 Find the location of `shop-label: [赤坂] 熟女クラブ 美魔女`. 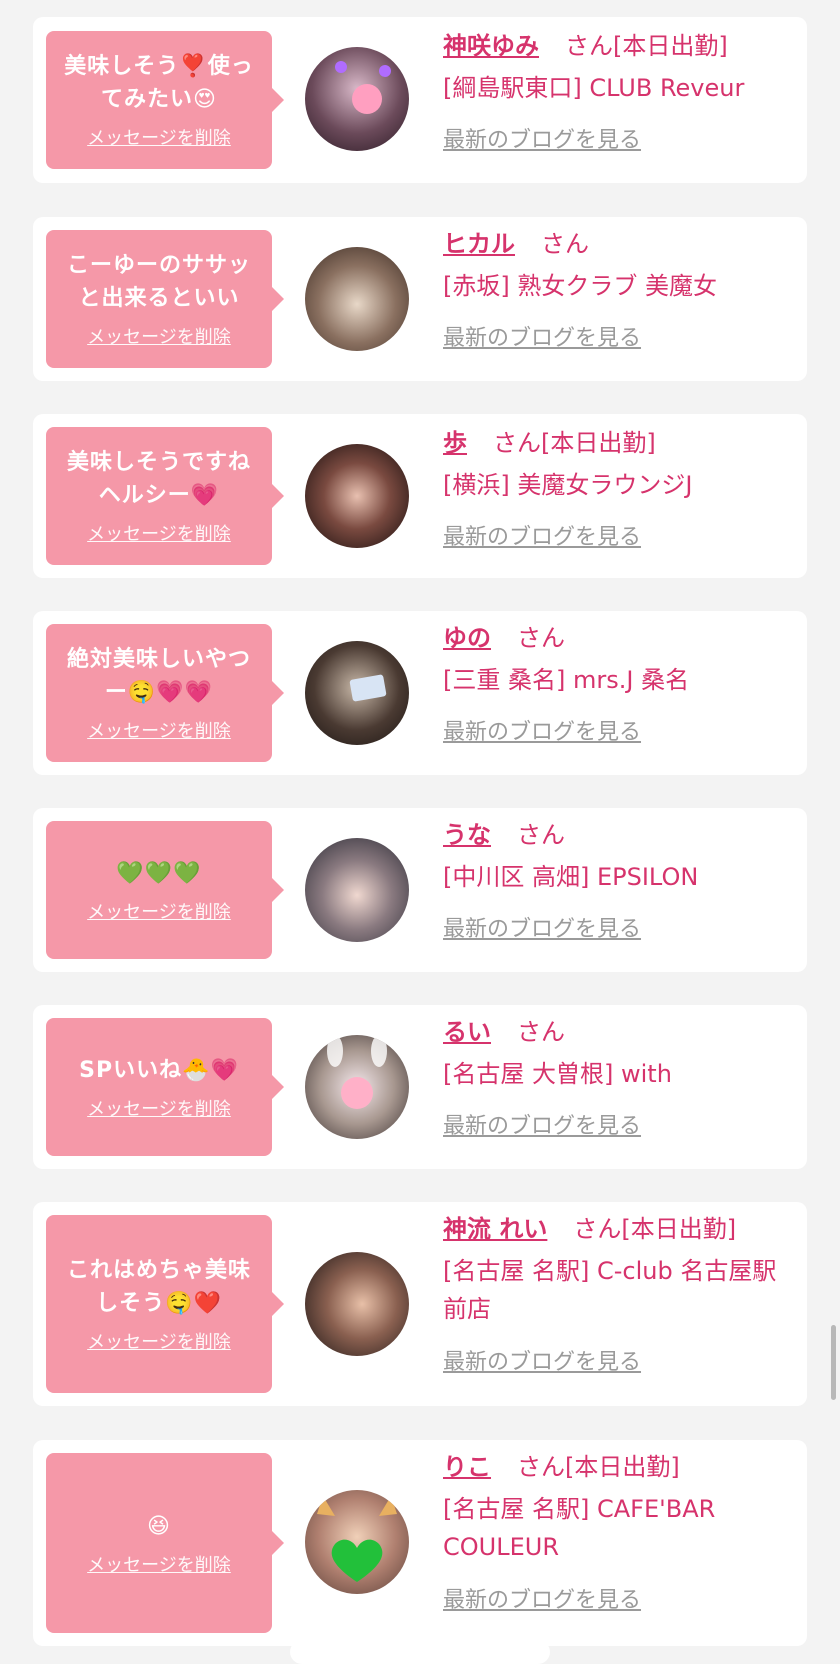

shop-label: [赤坂] 熟女クラブ 美魔女 is located at coordinates (580, 286).